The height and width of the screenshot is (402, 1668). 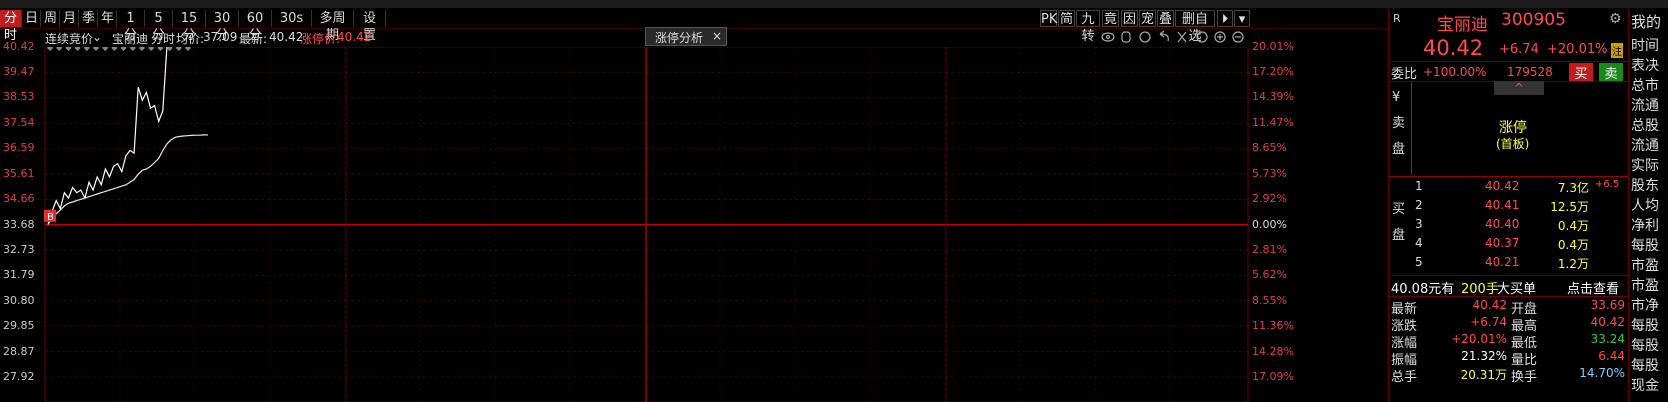 I want to click on chart-tools-icons, so click(x=1174, y=37).